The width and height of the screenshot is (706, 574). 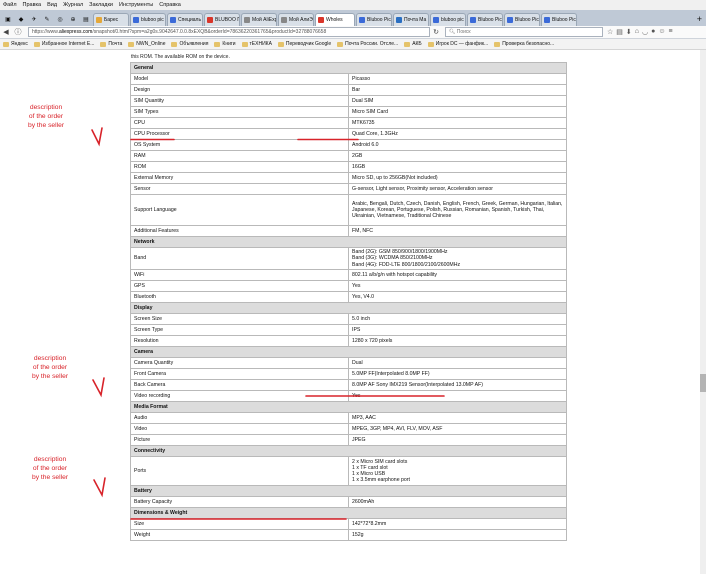 What do you see at coordinates (296, 19) in the screenshot?
I see `browser-tab: Мой АлиЭкс` at bounding box center [296, 19].